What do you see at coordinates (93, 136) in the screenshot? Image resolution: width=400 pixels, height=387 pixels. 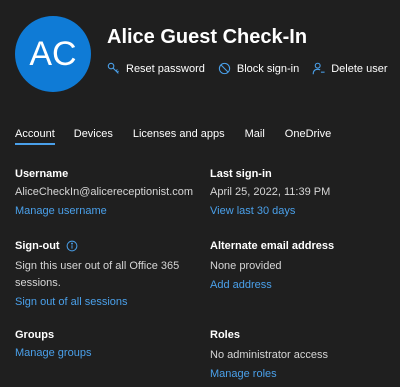 I see `tab-devices: Devices` at bounding box center [93, 136].